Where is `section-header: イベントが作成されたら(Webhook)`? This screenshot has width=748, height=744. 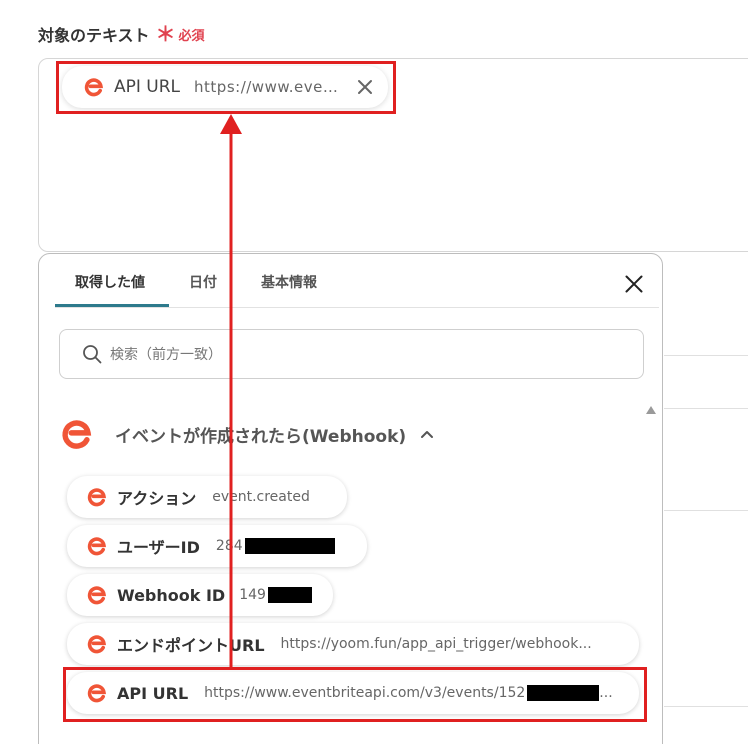
section-header: イベントが作成されたら(Webhook) is located at coordinates (247, 434).